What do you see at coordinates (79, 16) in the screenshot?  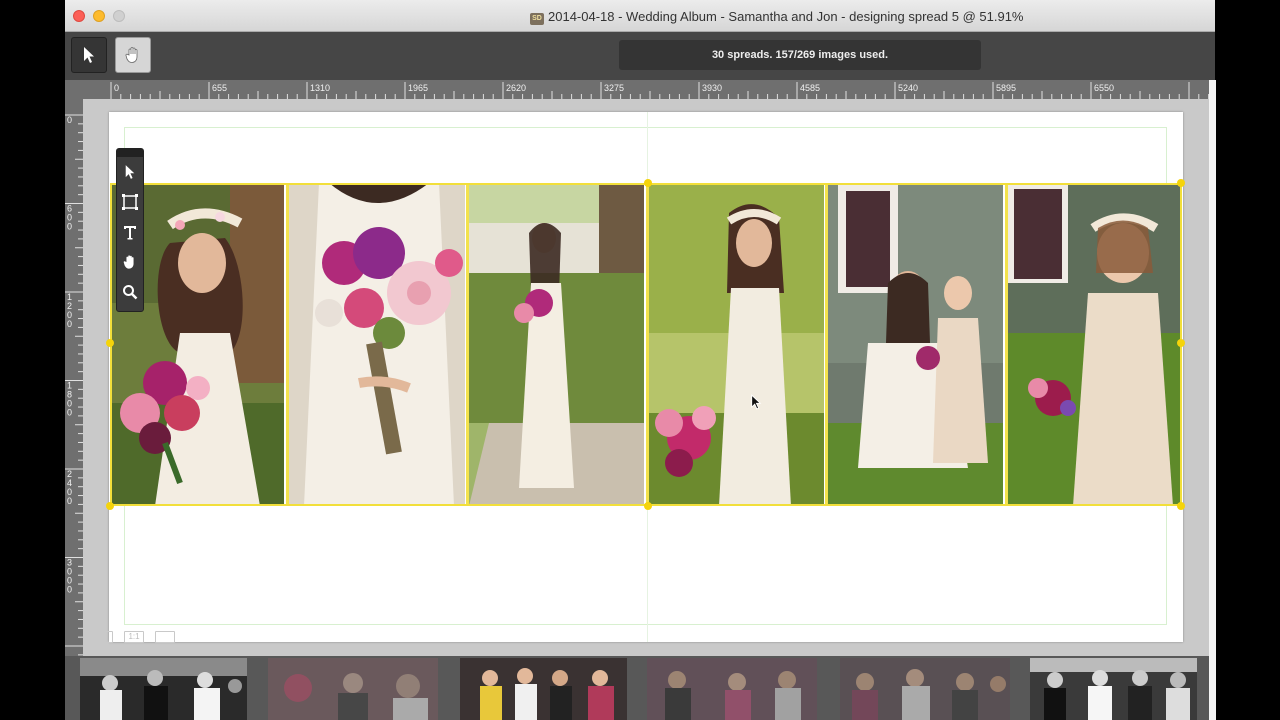 I see `close-window-button` at bounding box center [79, 16].